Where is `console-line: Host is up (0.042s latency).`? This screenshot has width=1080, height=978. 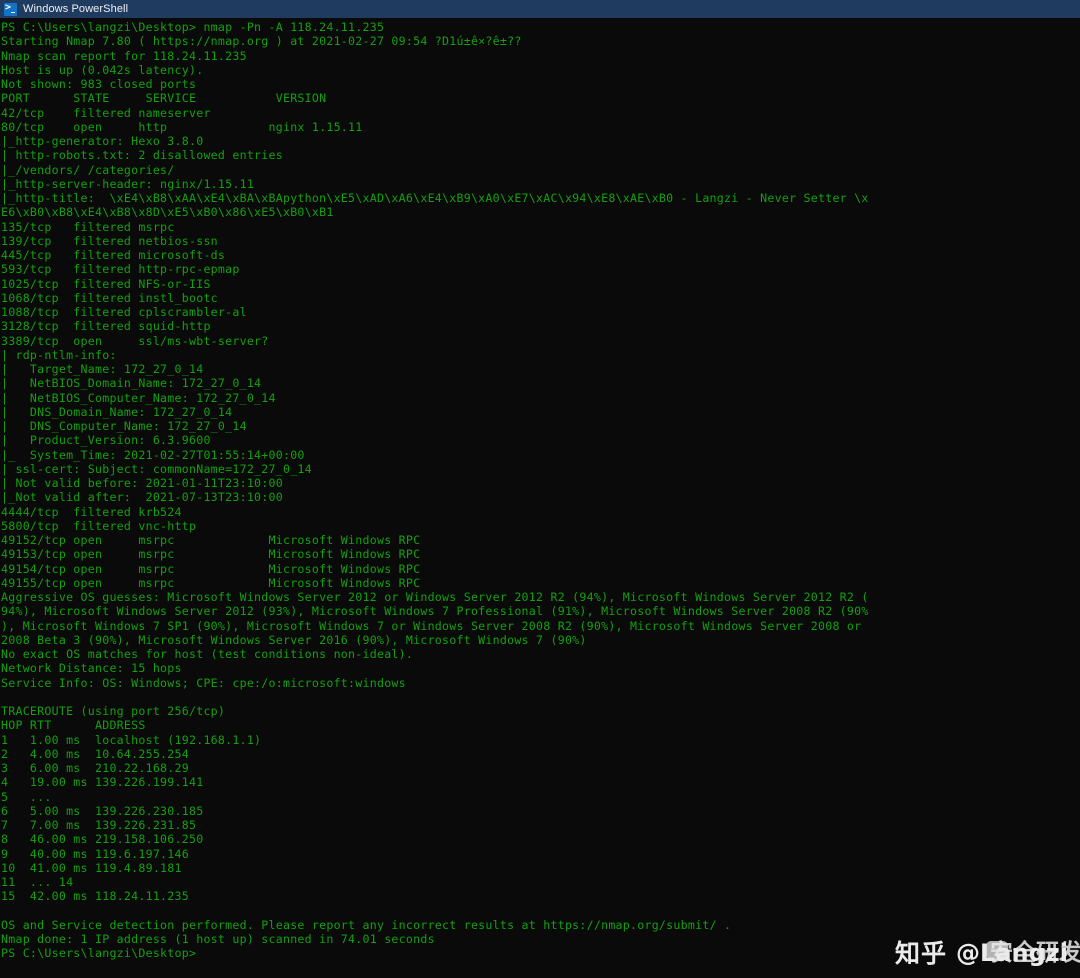 console-line: Host is up (0.042s latency). is located at coordinates (102, 69).